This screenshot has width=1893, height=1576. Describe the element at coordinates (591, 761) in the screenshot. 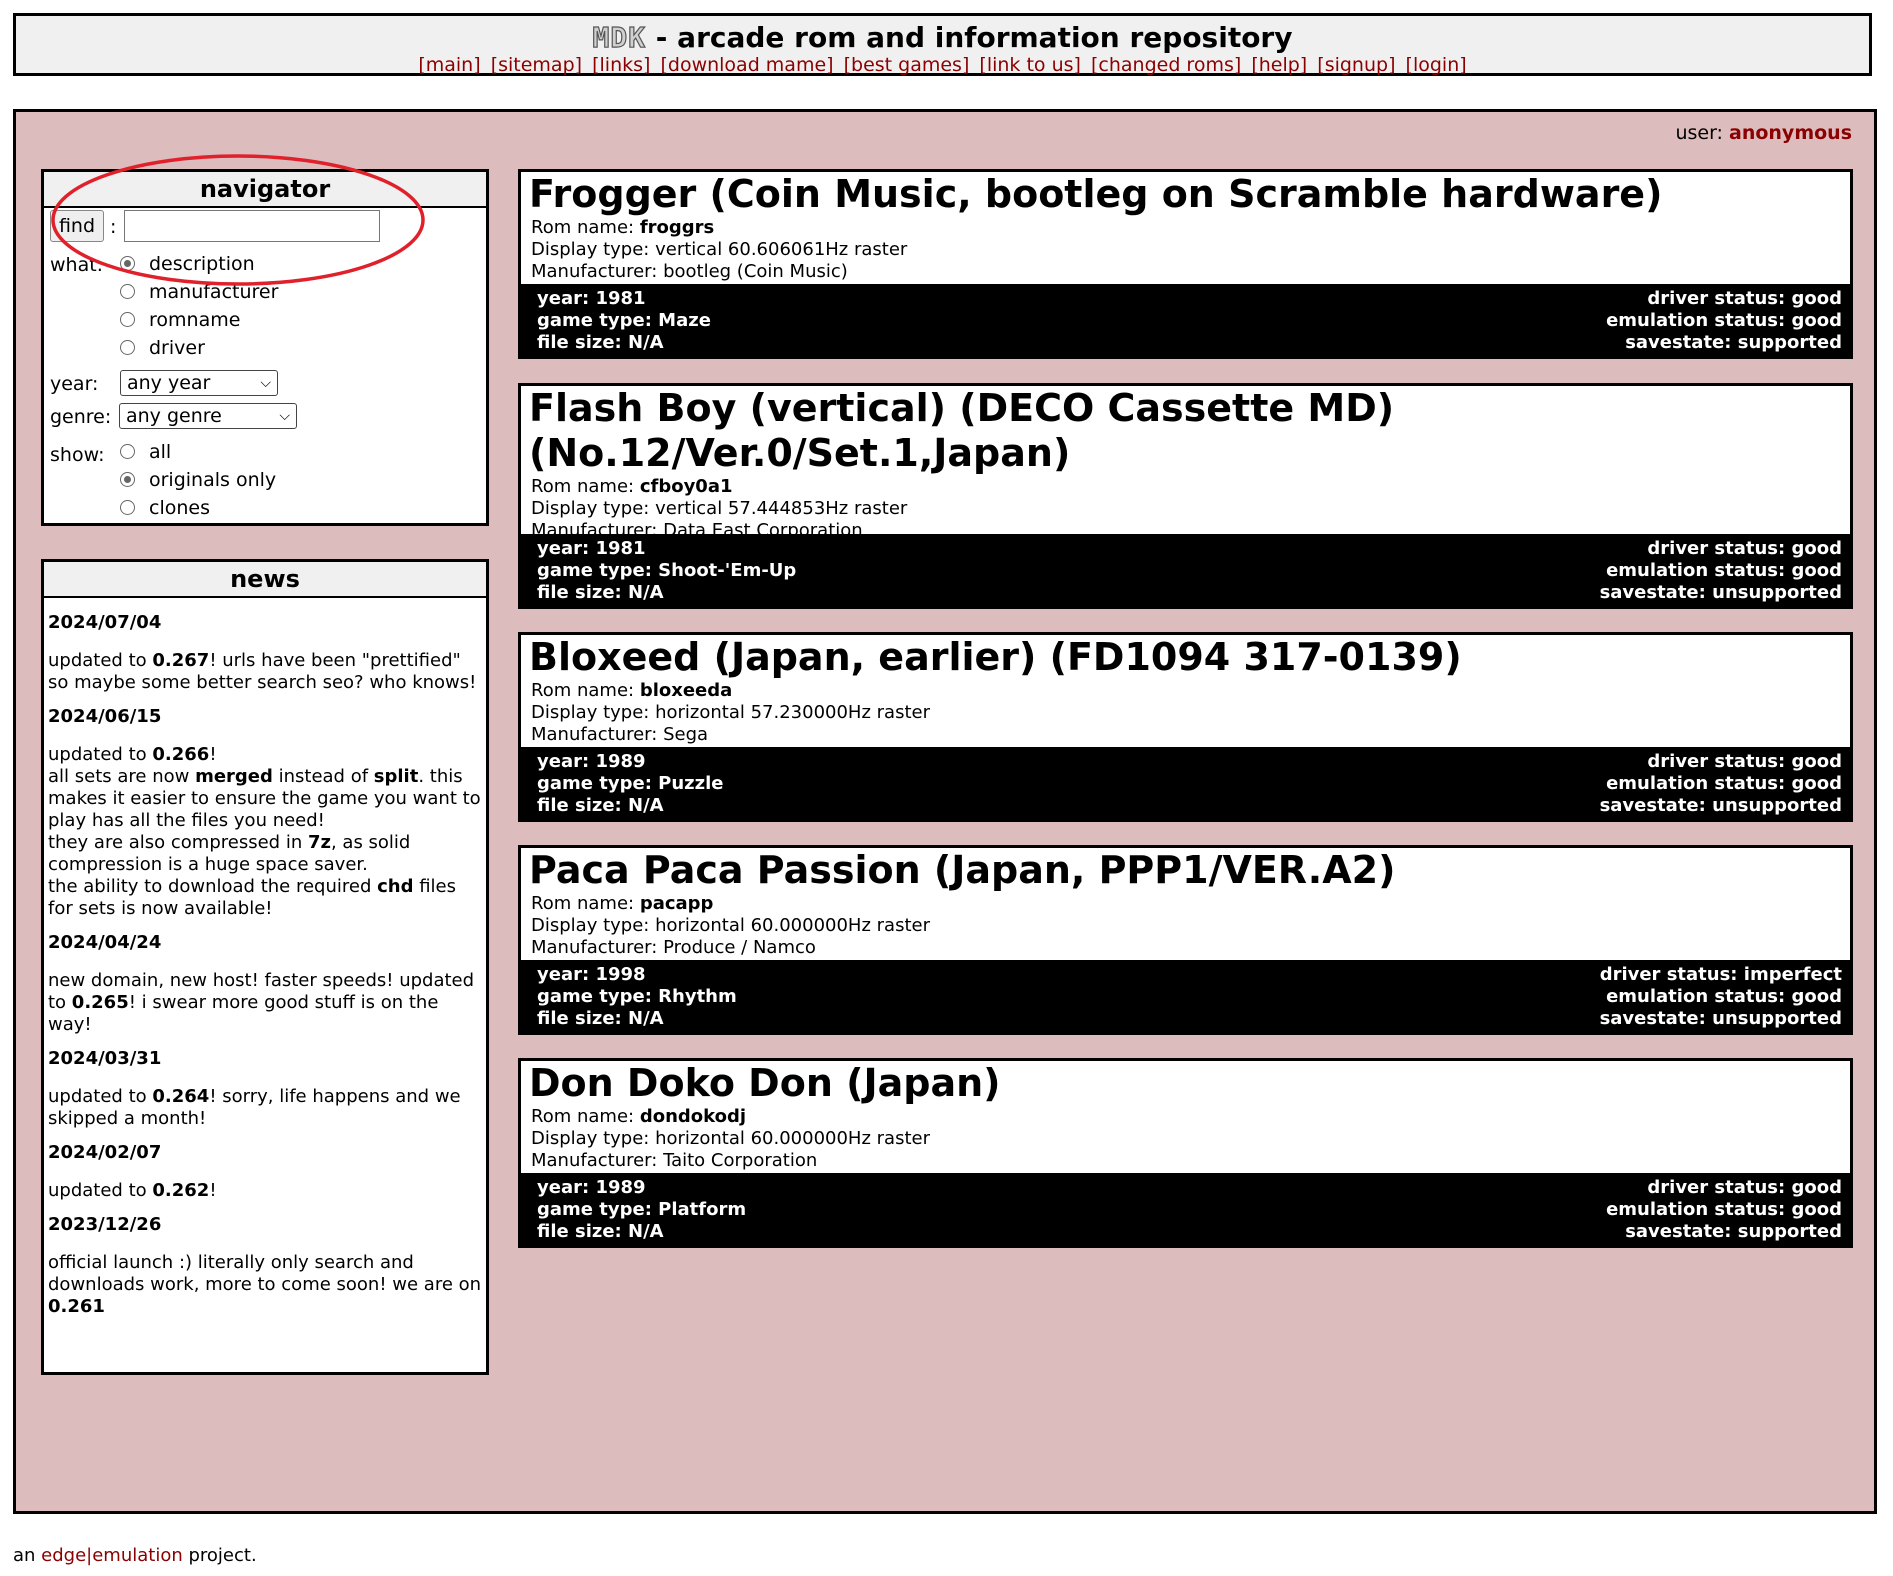

I see `year-field: year: 1989` at that location.